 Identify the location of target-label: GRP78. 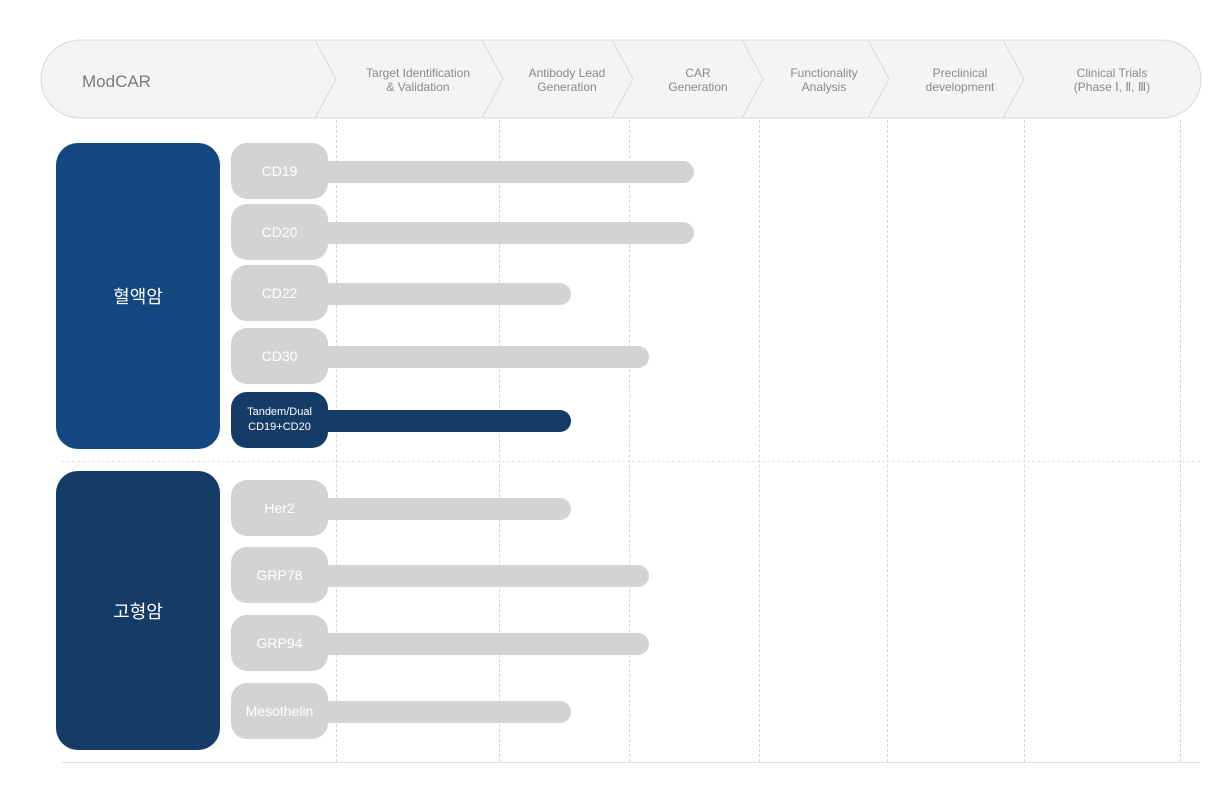
(279, 575).